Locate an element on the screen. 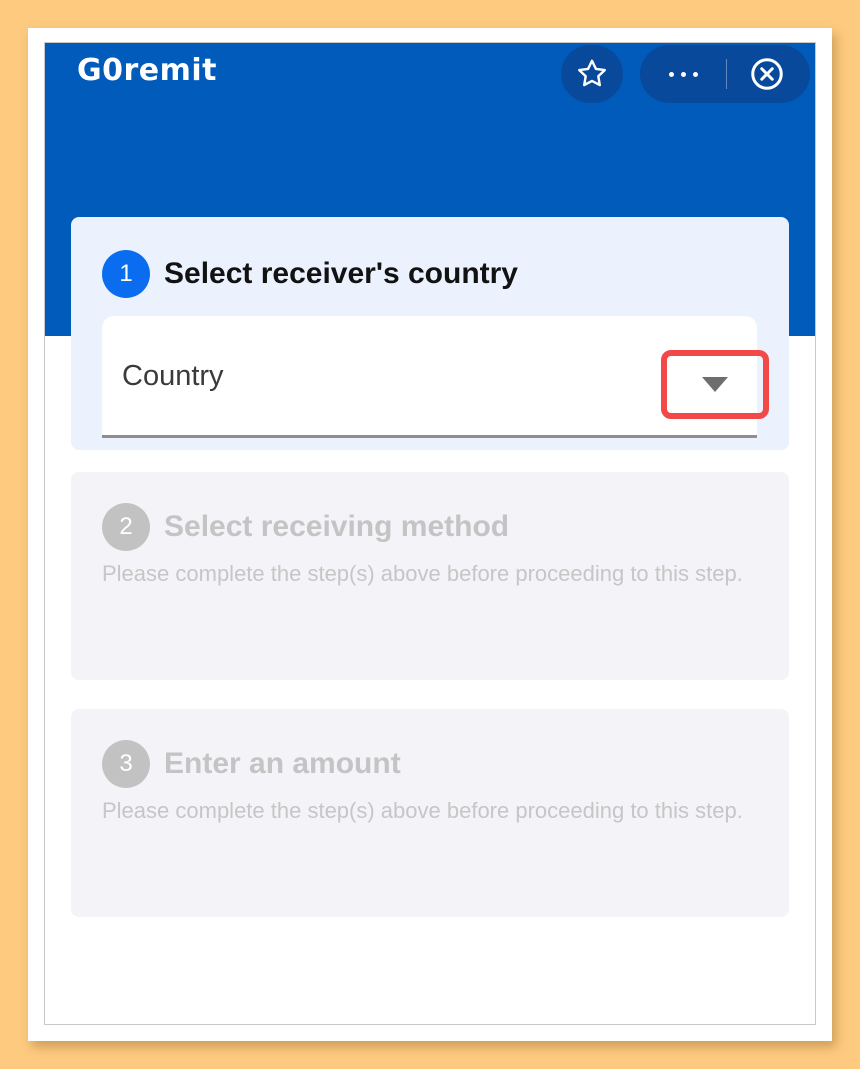  capsule-divider is located at coordinates (726, 74).